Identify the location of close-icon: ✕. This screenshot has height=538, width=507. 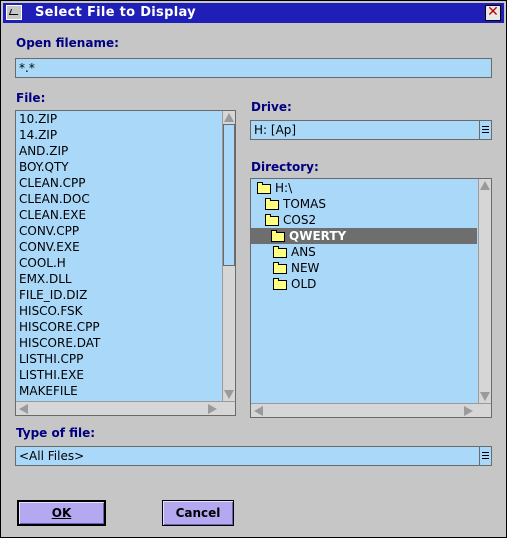
(493, 12).